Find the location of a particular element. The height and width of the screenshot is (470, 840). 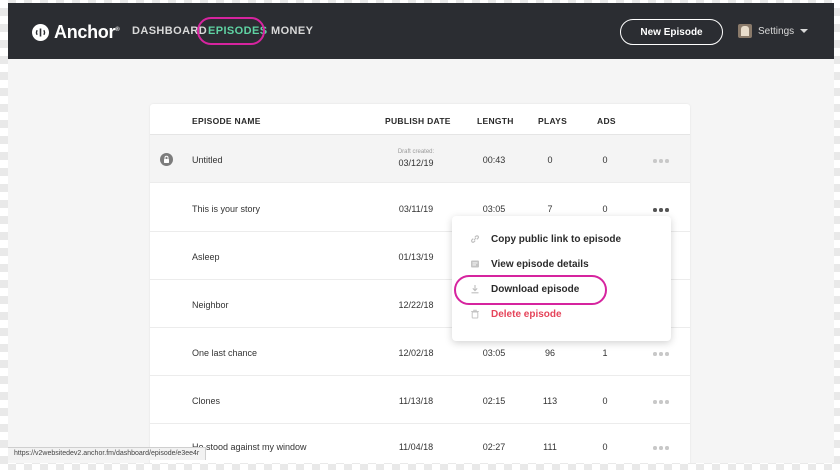

publish-date: 12/02/18 is located at coordinates (416, 353).